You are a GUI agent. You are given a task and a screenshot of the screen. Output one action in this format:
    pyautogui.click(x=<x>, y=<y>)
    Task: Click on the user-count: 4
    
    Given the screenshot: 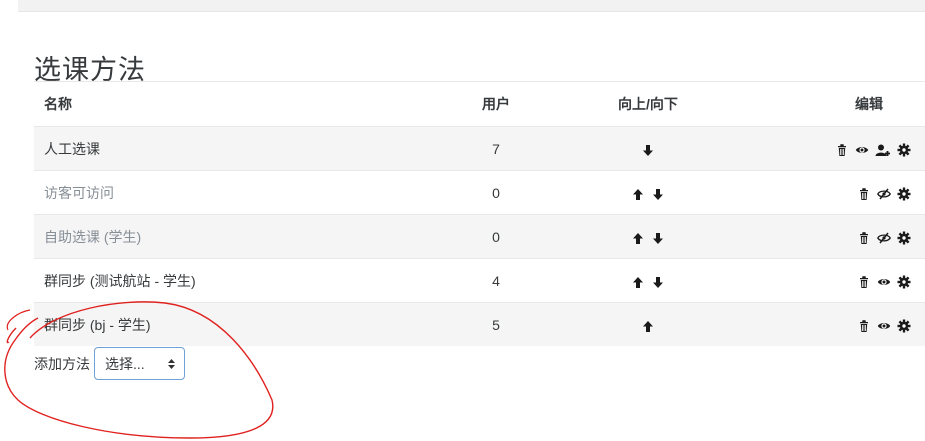 What is the action you would take?
    pyautogui.click(x=496, y=280)
    